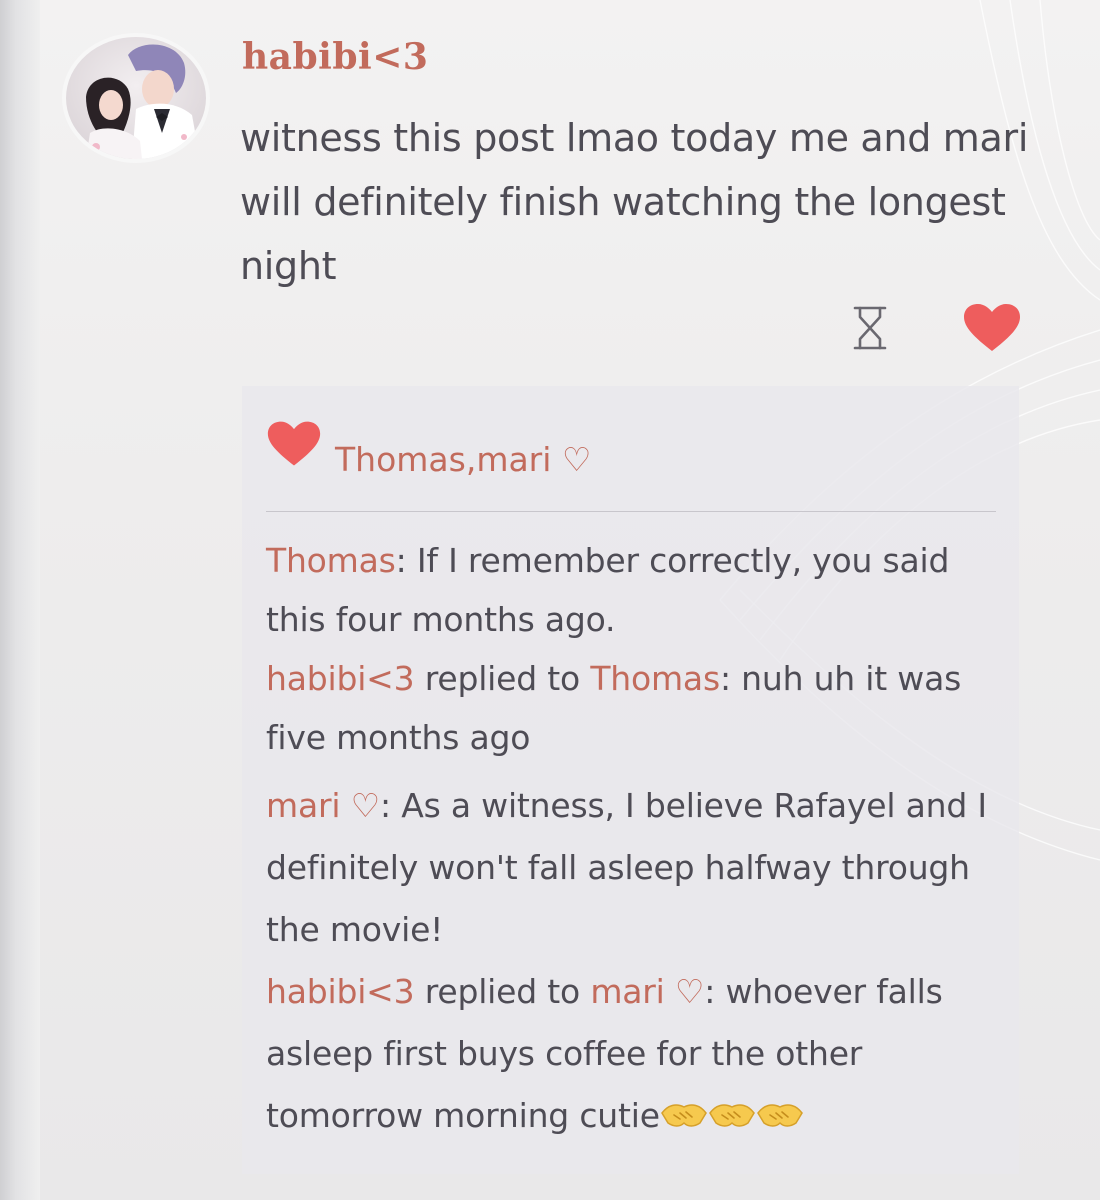  Describe the element at coordinates (331, 560) in the screenshot. I see `comment-author: Thomas` at that location.